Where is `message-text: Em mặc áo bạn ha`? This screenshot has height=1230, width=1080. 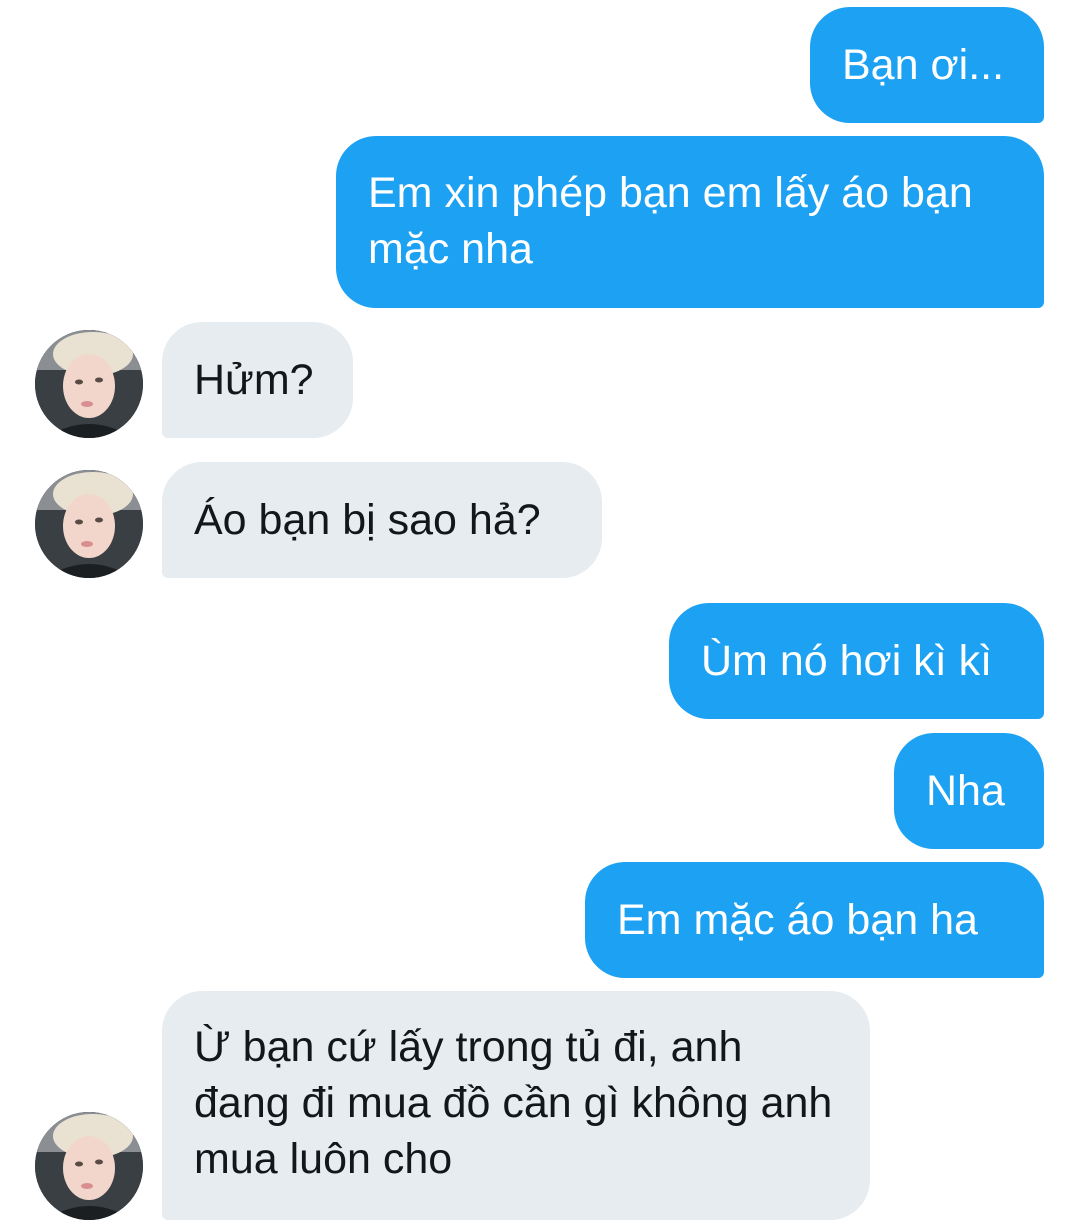
message-text: Em mặc áo bạn ha is located at coordinates (797, 920).